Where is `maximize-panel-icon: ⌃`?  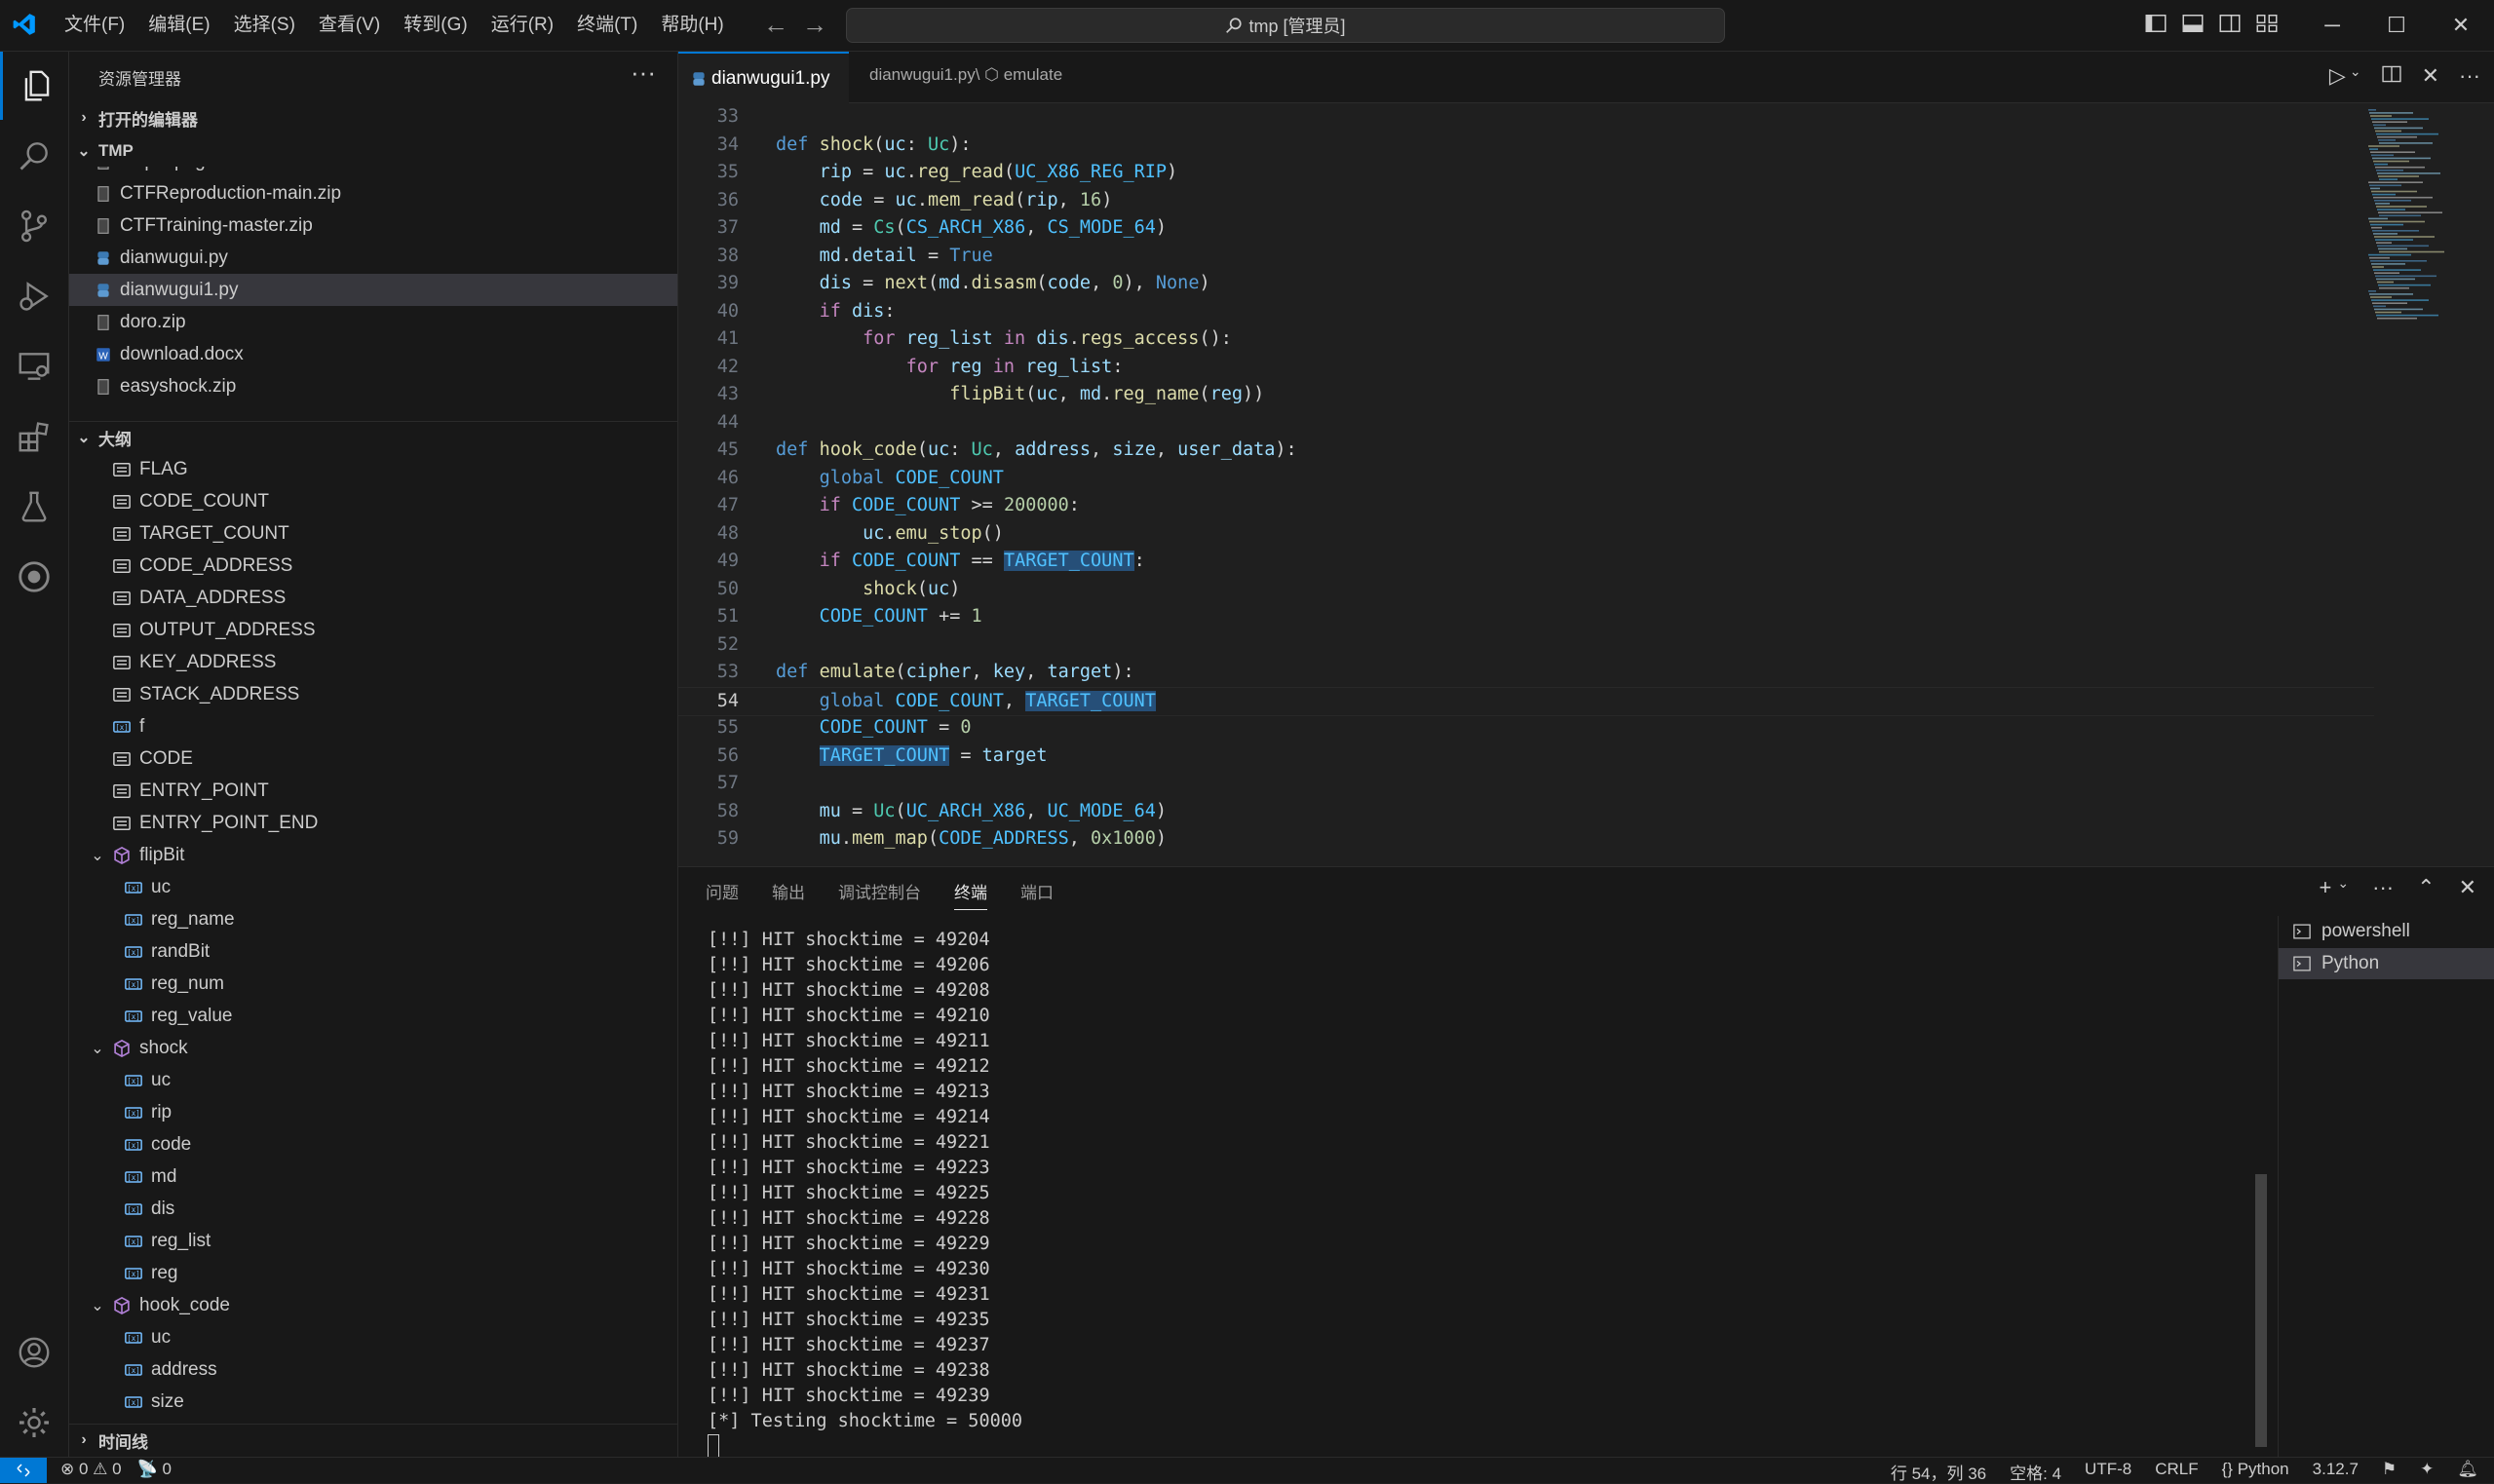 maximize-panel-icon: ⌃ is located at coordinates (2426, 887).